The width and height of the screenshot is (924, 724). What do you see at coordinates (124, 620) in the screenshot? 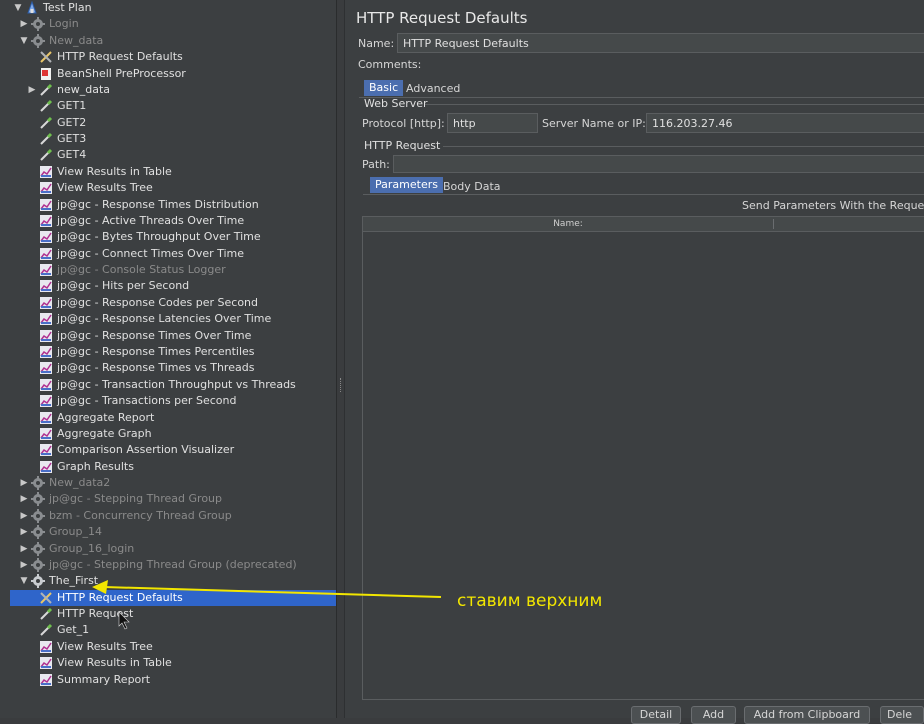
I see `mouse-cursor-icon` at bounding box center [124, 620].